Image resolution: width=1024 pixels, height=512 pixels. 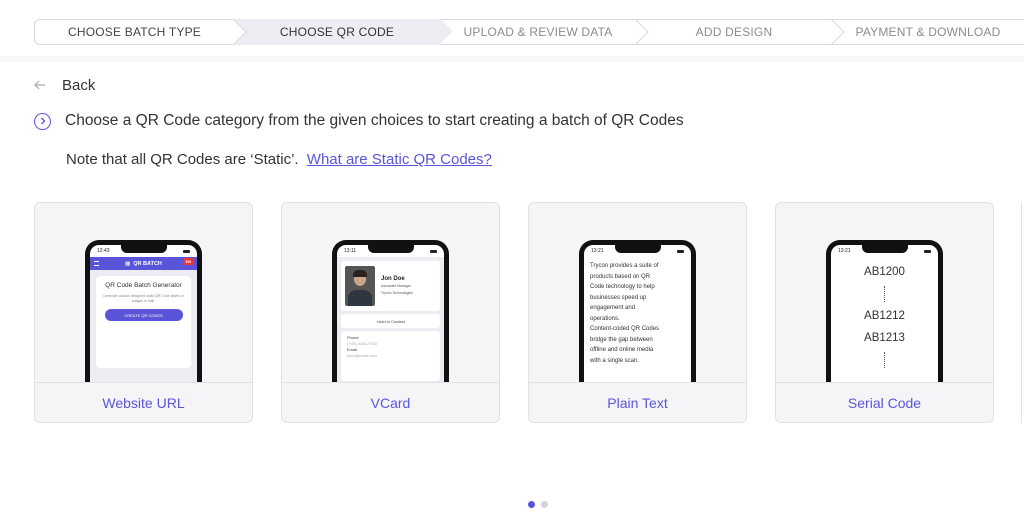 What do you see at coordinates (622, 350) in the screenshot?
I see `text-line: offline and online media` at bounding box center [622, 350].